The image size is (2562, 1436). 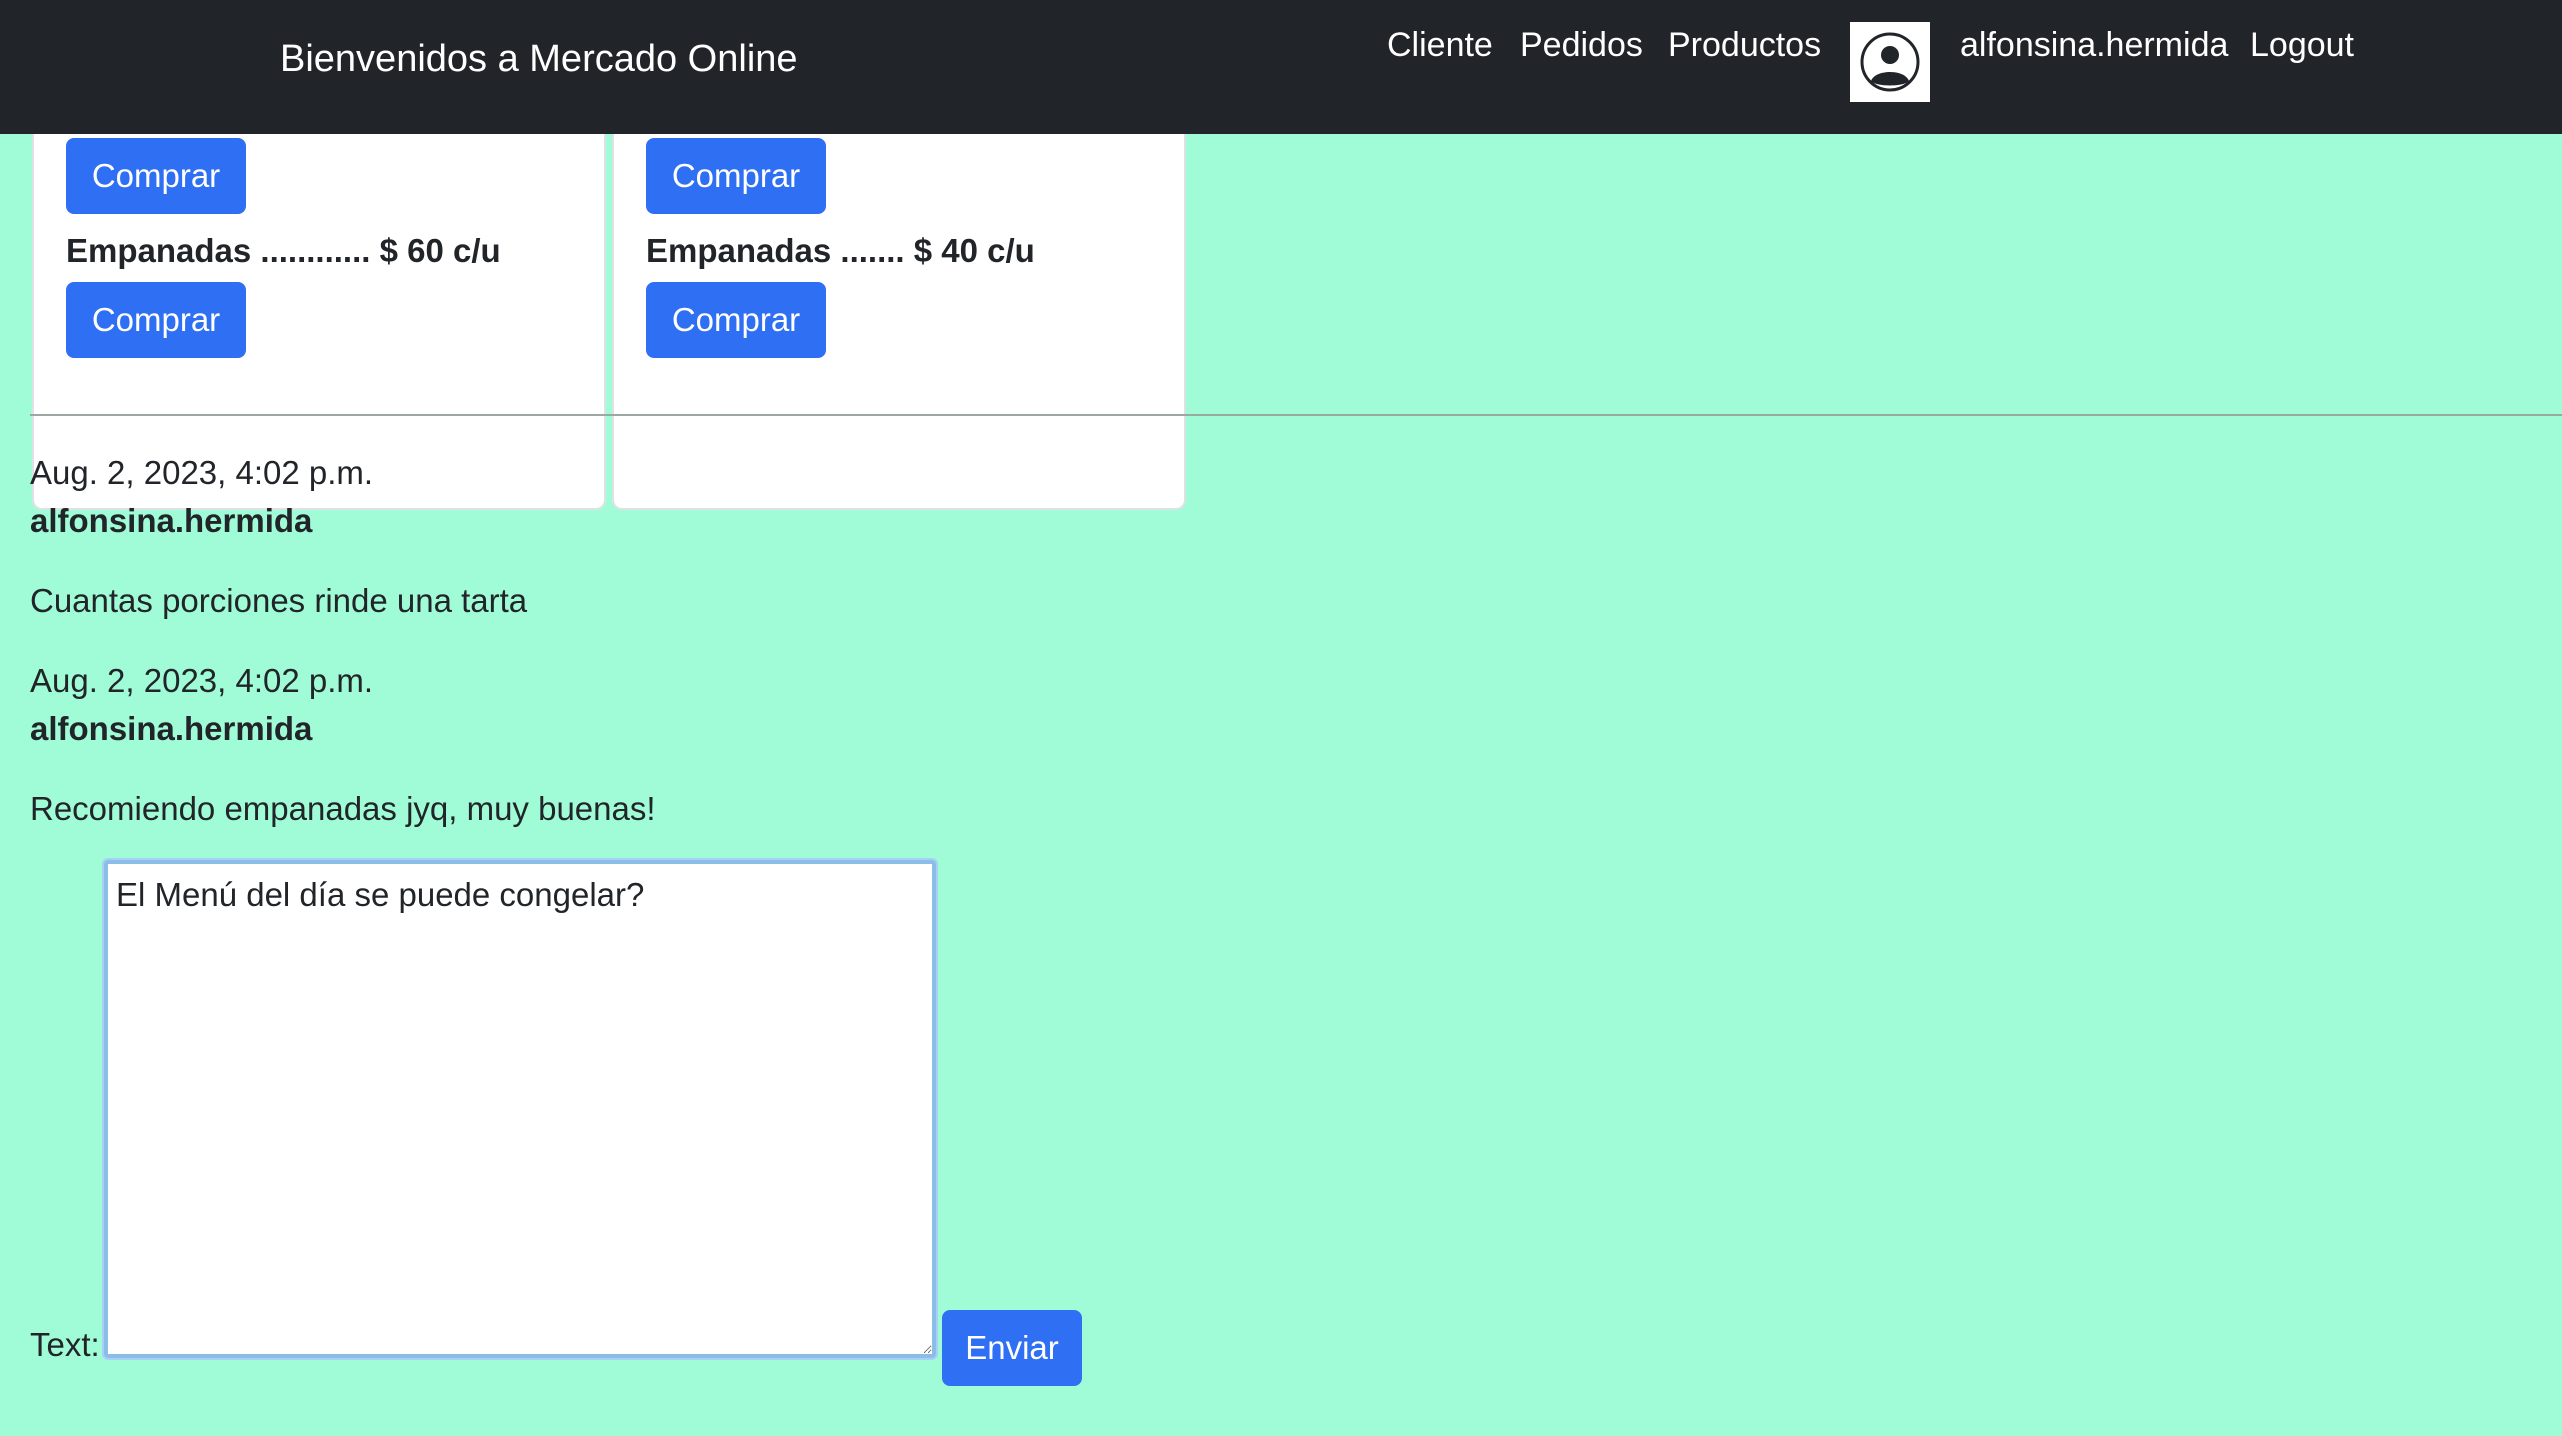 I want to click on message-text: Recomiendo empanadas jyq, muy buenas!, so click(x=343, y=808).